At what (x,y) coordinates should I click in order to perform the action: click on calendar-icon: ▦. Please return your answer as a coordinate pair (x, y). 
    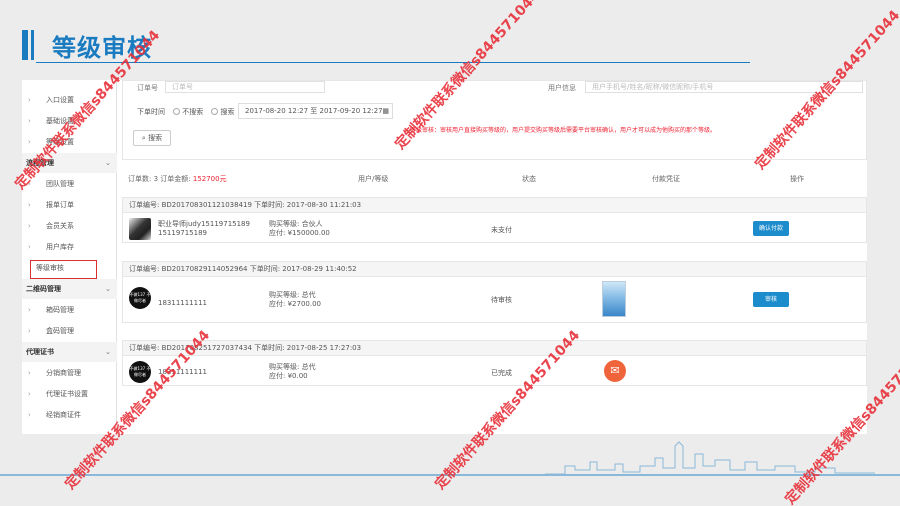
    Looking at the image, I should click on (385, 111).